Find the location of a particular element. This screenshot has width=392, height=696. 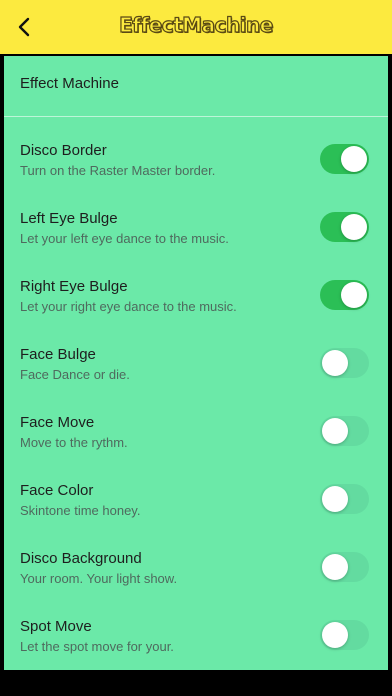

setting-title: Left Eye Bulge is located at coordinates (69, 218).